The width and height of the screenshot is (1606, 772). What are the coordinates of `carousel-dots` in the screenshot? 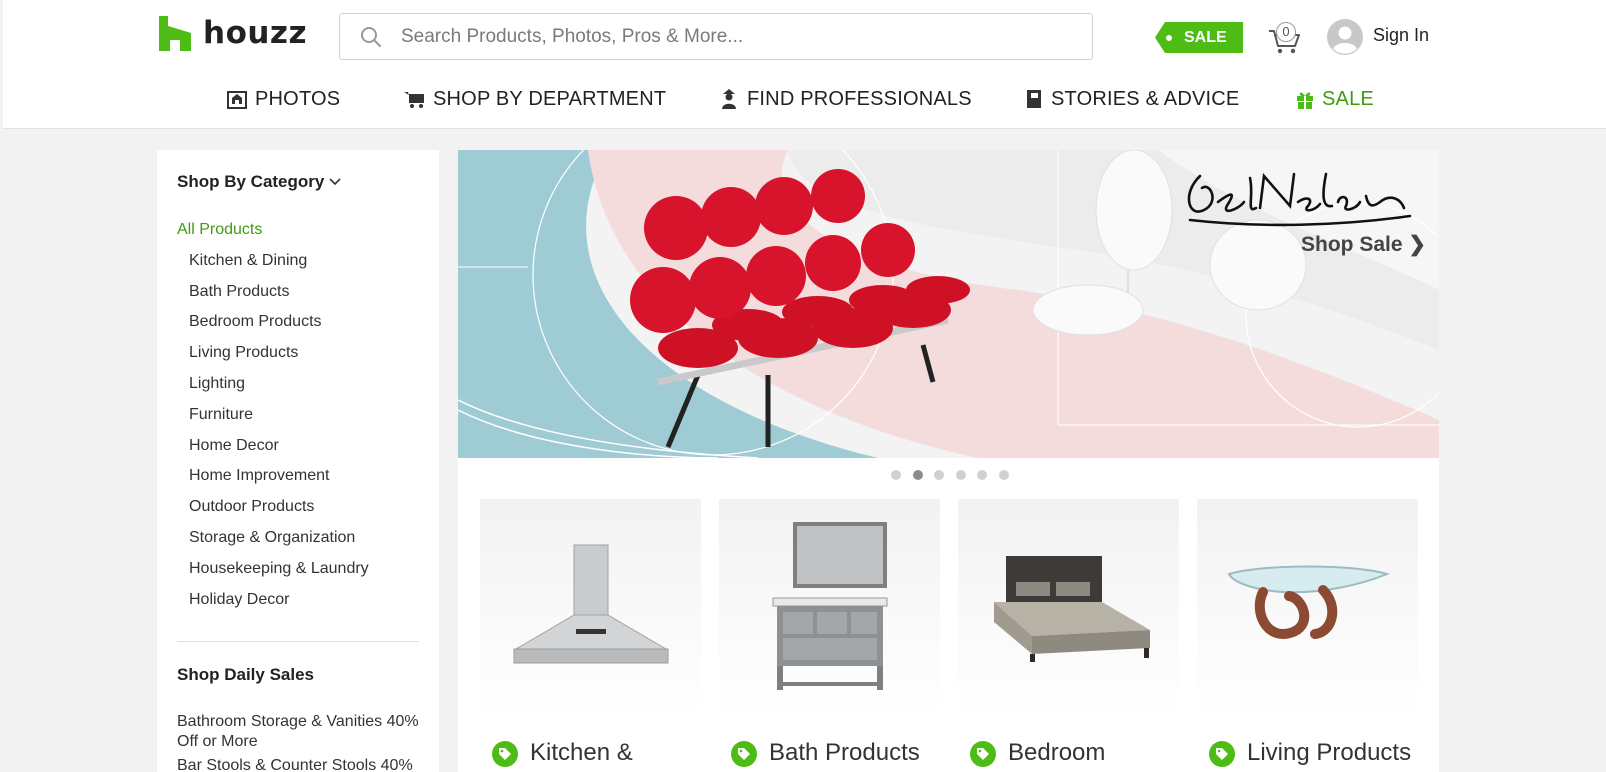 It's located at (955, 475).